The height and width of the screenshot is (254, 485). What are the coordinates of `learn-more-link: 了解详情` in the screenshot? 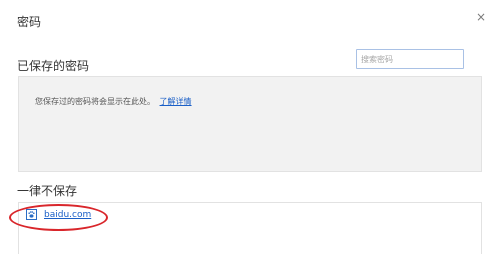 It's located at (176, 101).